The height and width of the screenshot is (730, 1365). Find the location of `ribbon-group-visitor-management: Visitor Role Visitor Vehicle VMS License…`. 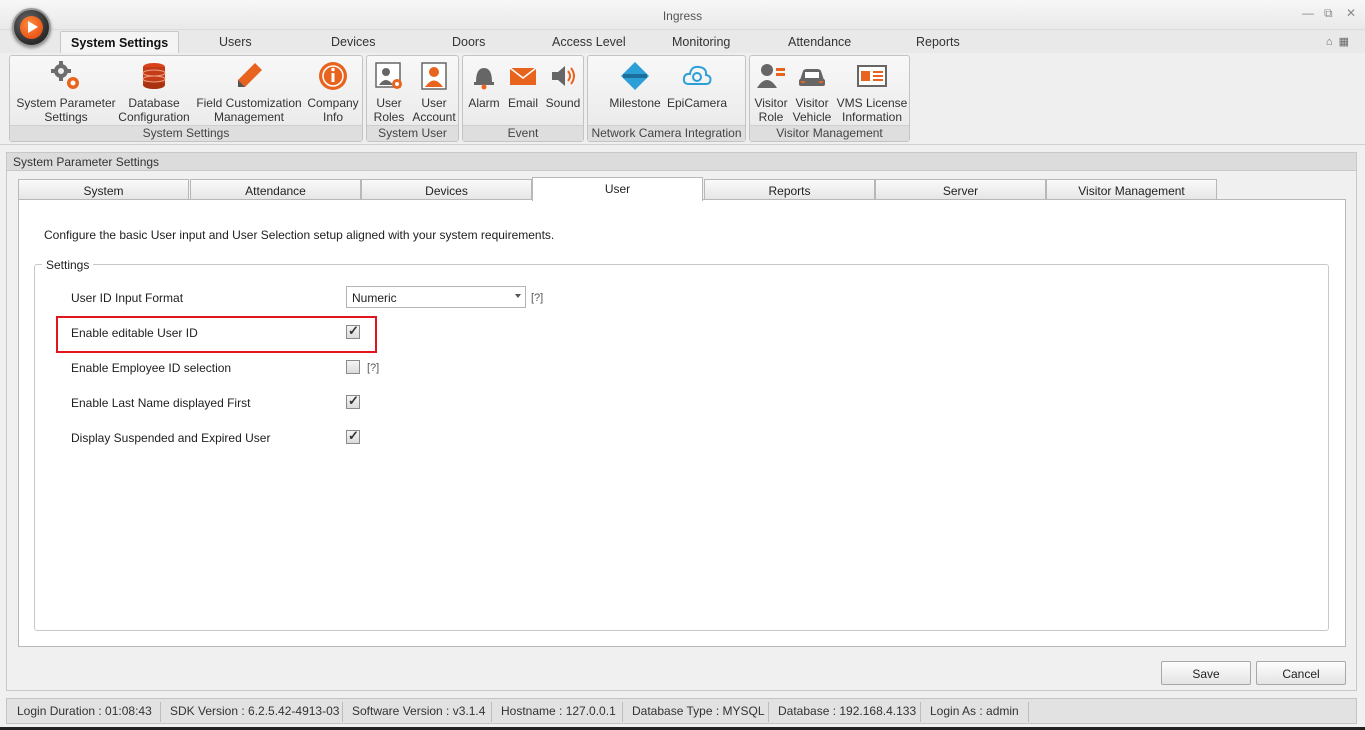

ribbon-group-visitor-management: Visitor Role Visitor Vehicle VMS License… is located at coordinates (829, 98).